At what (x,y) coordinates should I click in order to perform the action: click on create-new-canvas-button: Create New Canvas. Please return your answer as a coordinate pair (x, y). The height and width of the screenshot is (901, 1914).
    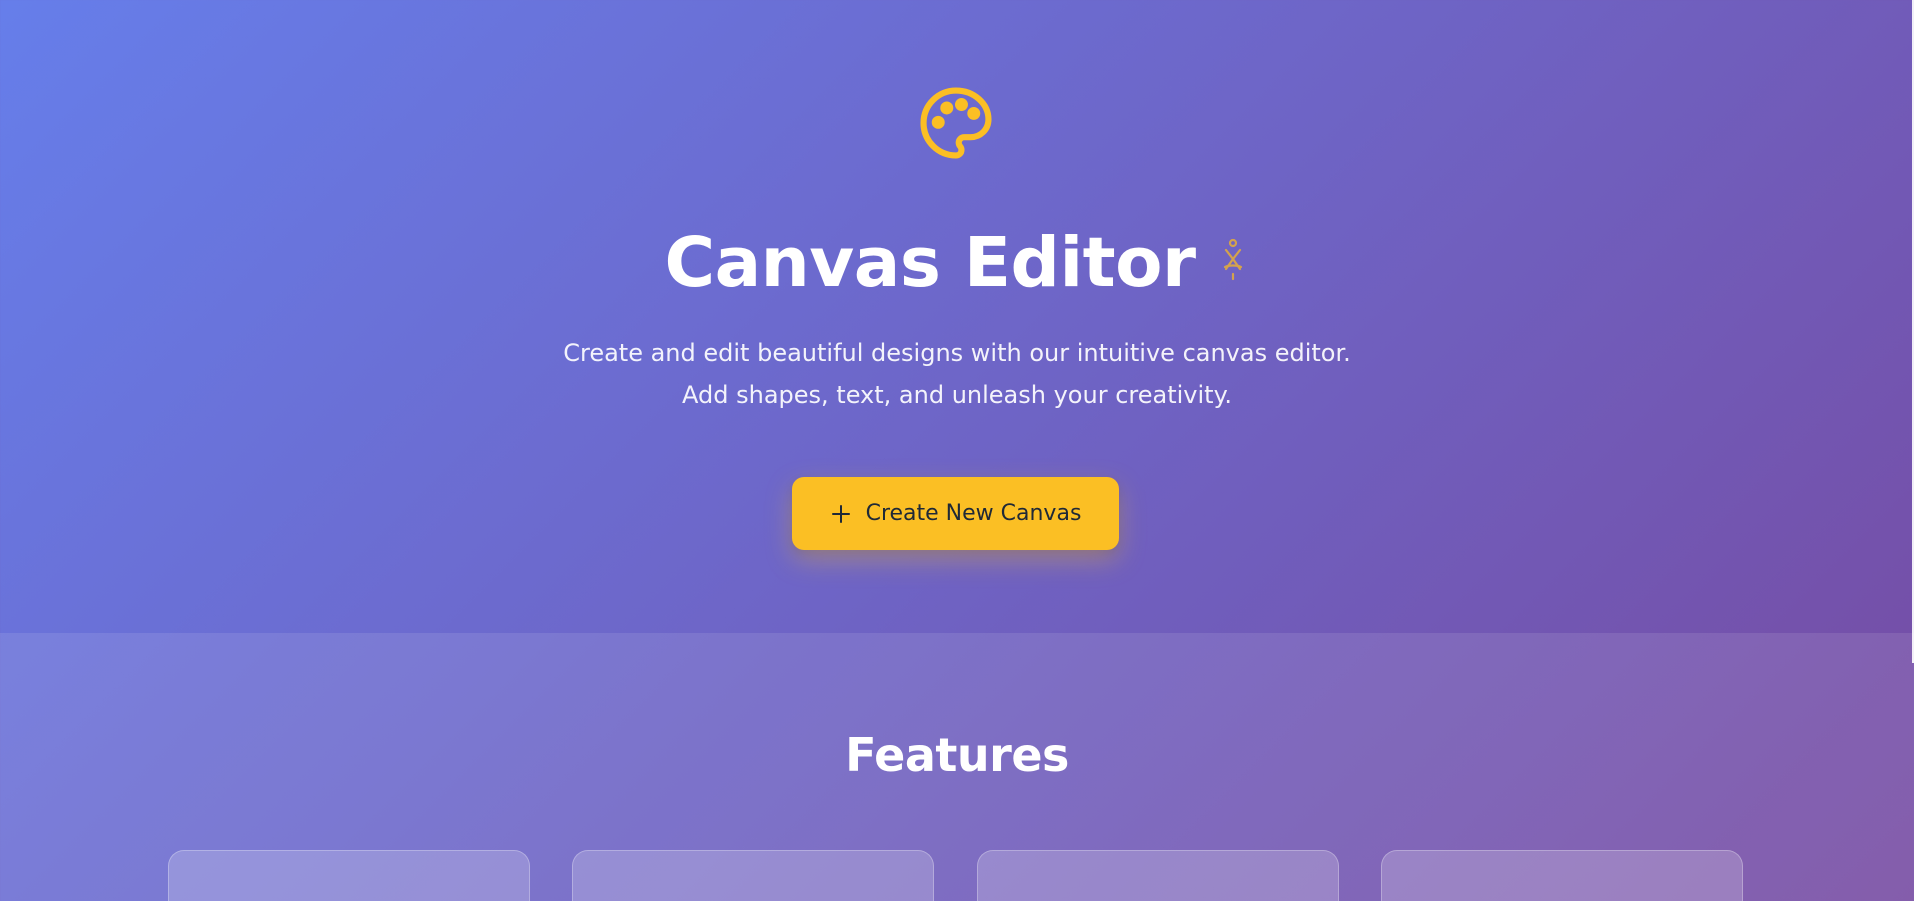
    Looking at the image, I should click on (955, 513).